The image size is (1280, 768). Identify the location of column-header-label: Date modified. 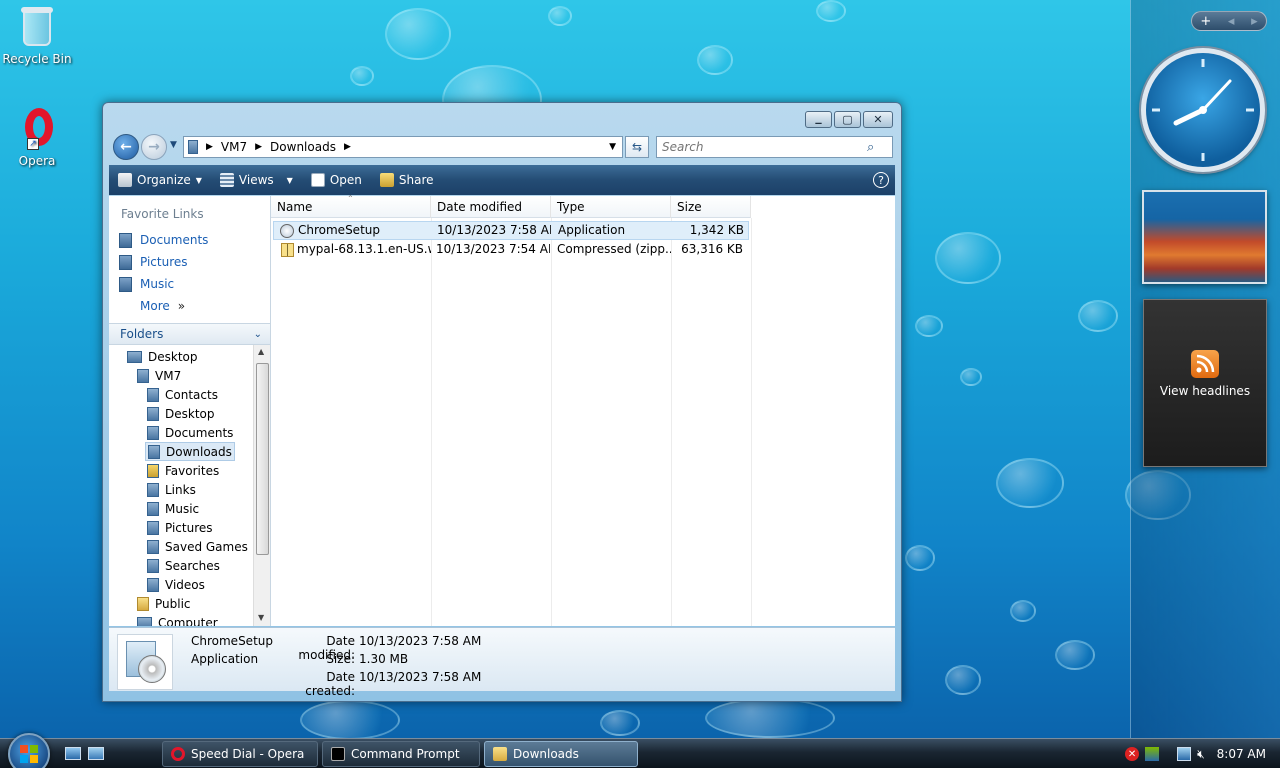
(480, 206).